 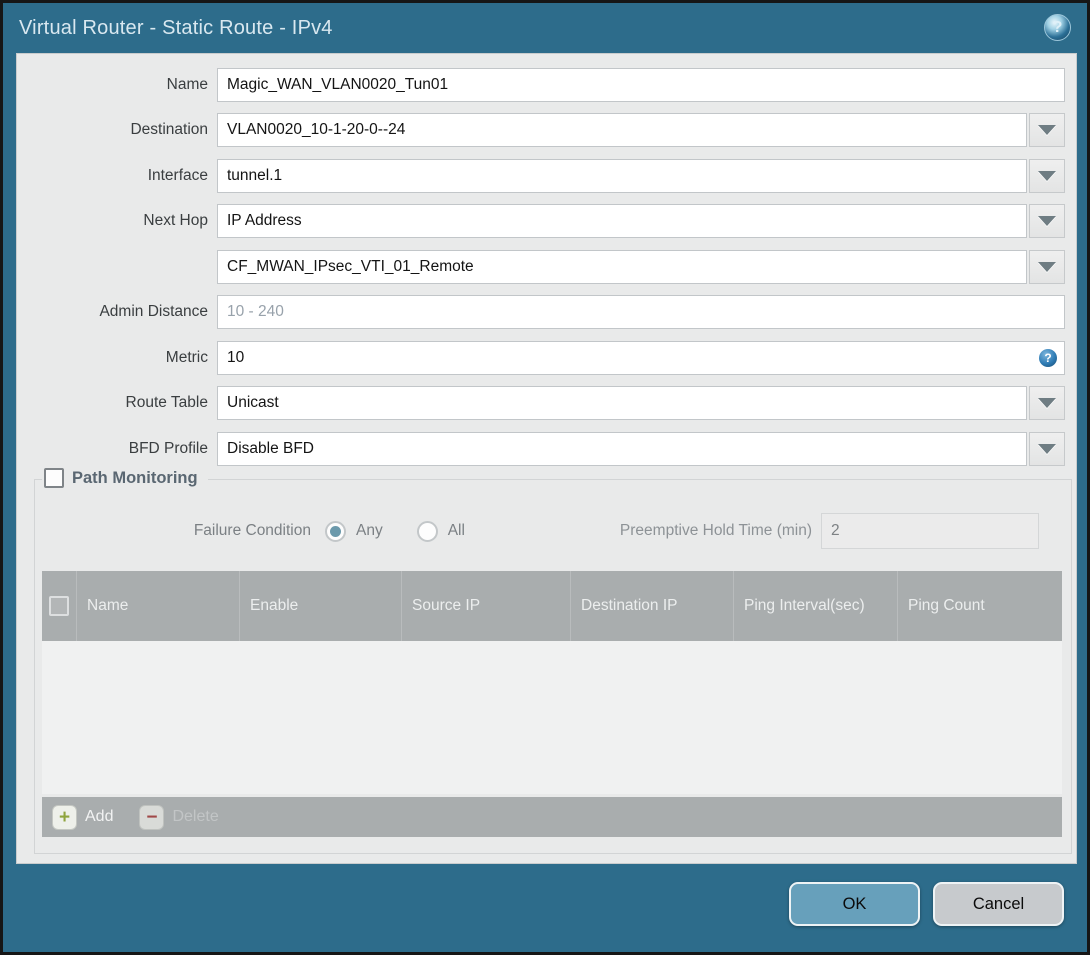 I want to click on failure-condition-all-radio, so click(x=427, y=531).